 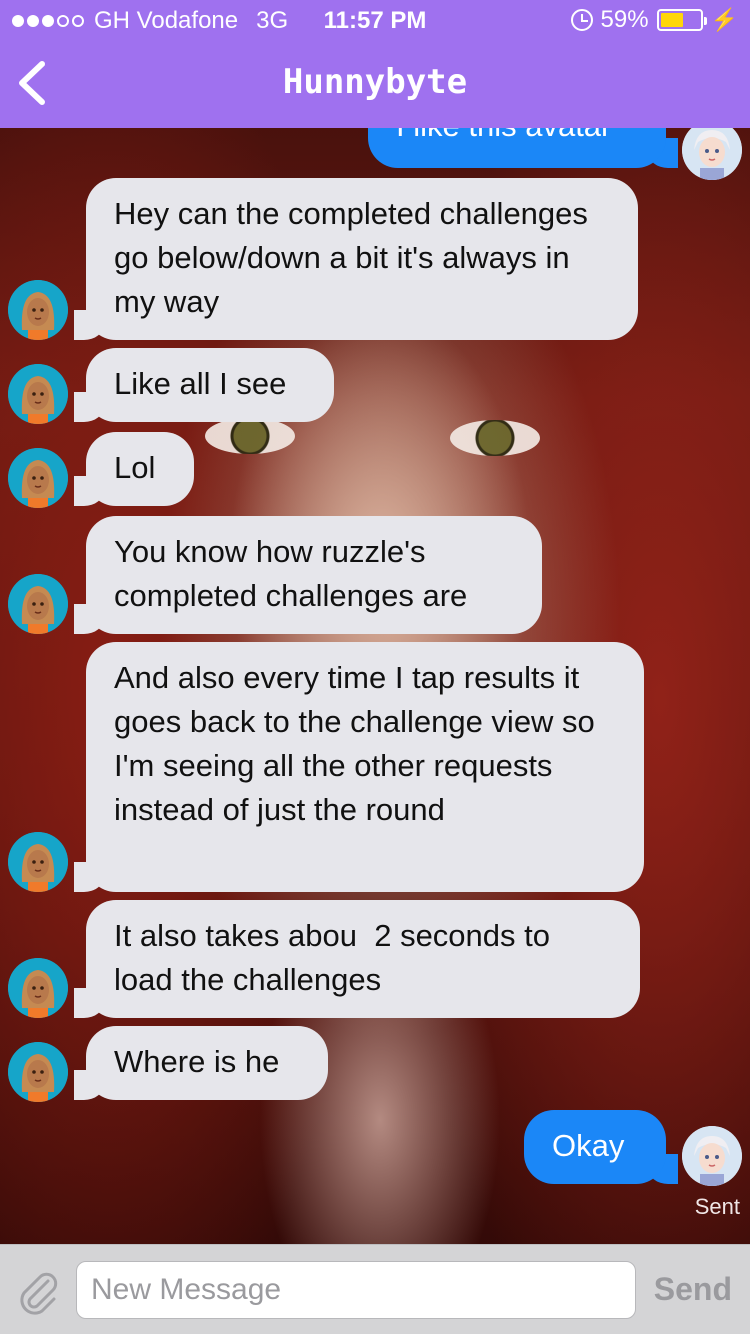 I want to click on top-bar: GH Vodafone 3G 11:57 PM 59% ⚡, so click(x=375, y=64).